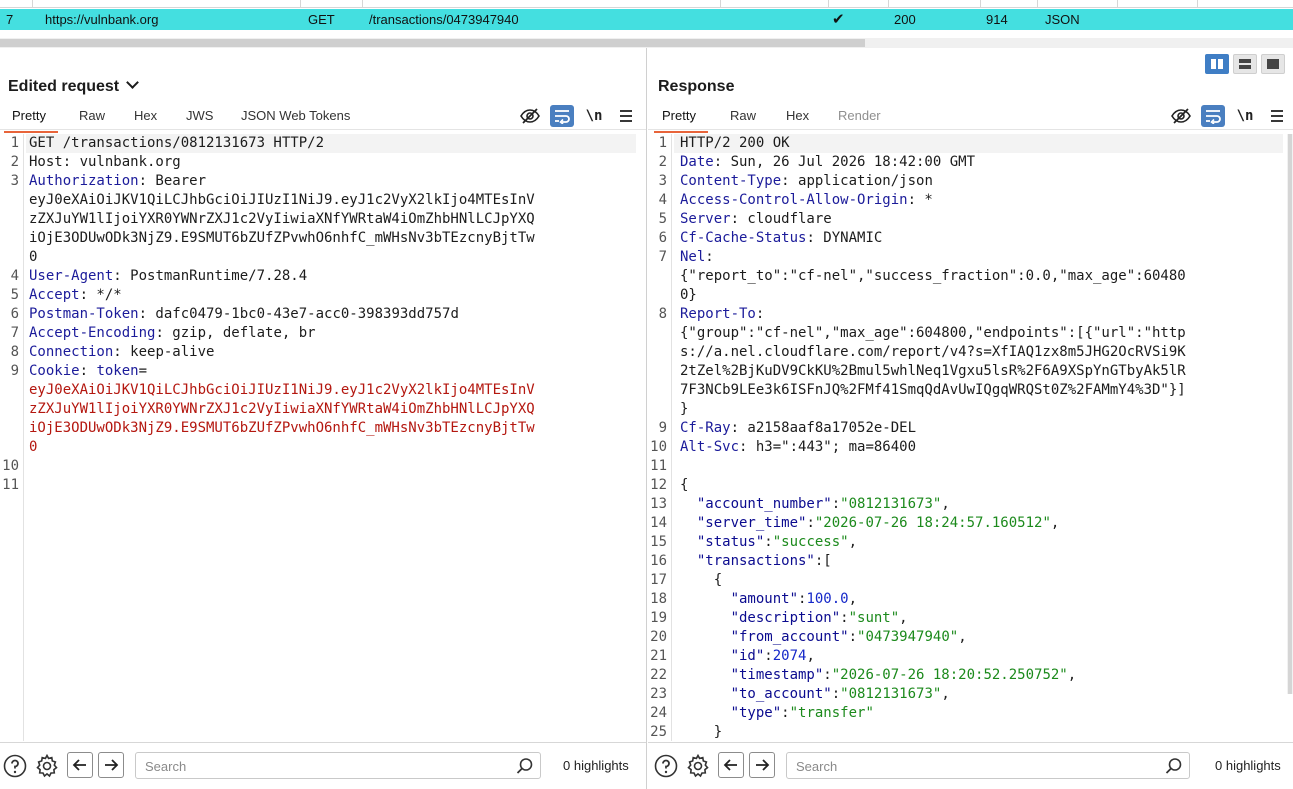 Image resolution: width=1293 pixels, height=789 pixels. Describe the element at coordinates (323, 162) in the screenshot. I see `code-line: 2 Host: vulnbank.org` at that location.